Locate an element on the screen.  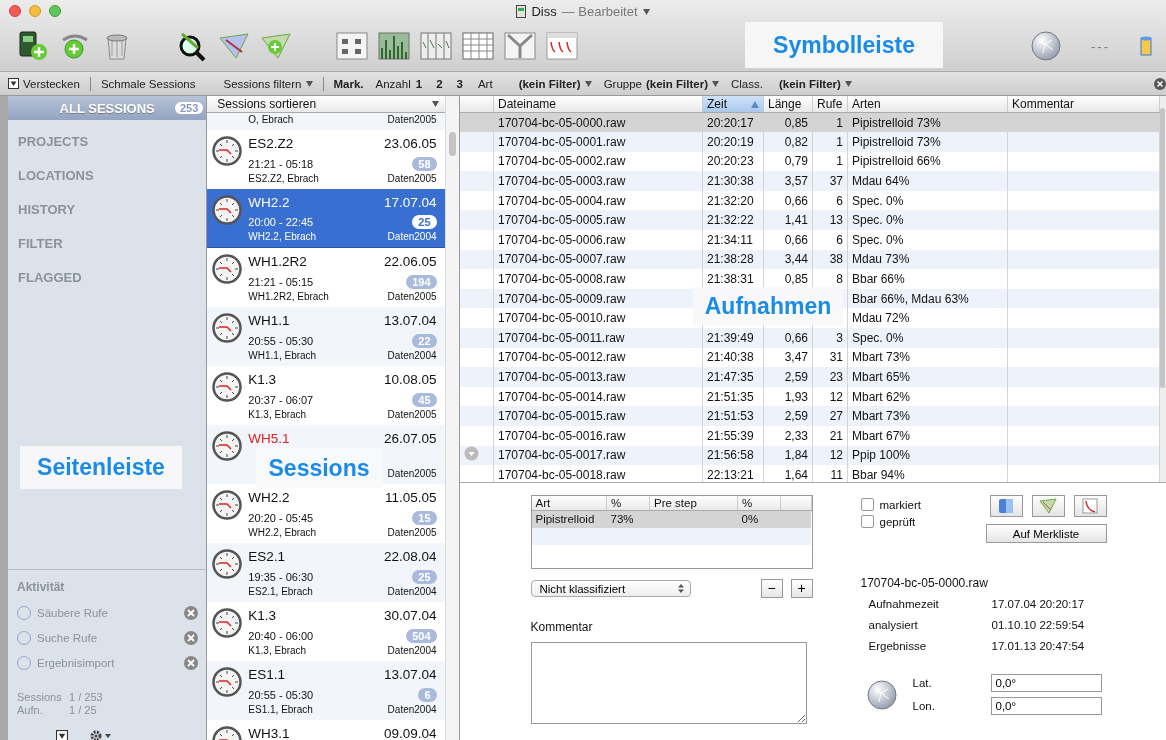
stat-label: Sessions is located at coordinates (40, 697).